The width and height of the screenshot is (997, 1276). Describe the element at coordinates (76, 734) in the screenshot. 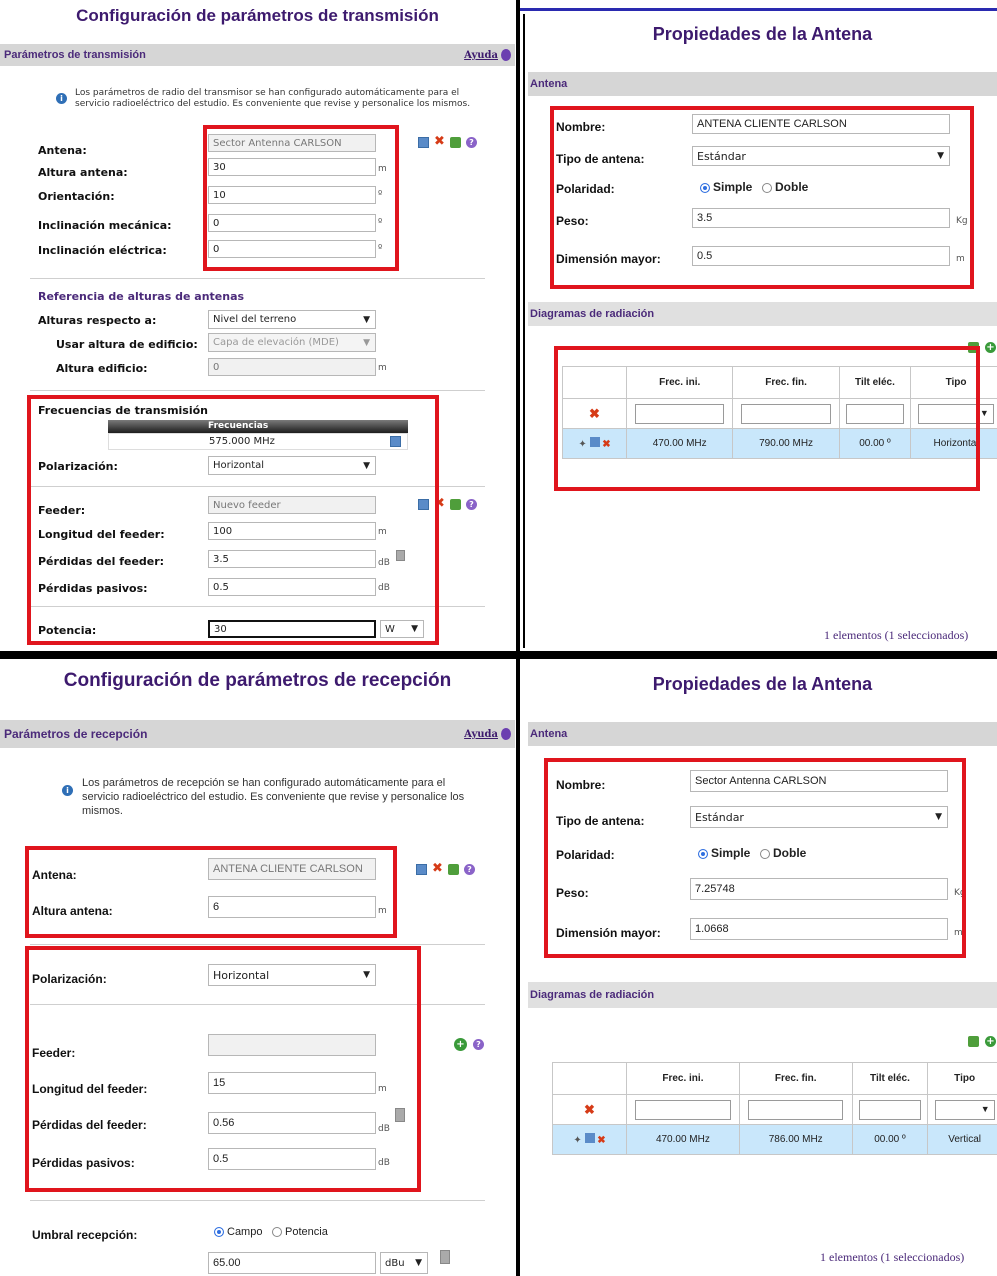

I see `rx-section-title: Parámetros de recepción` at that location.